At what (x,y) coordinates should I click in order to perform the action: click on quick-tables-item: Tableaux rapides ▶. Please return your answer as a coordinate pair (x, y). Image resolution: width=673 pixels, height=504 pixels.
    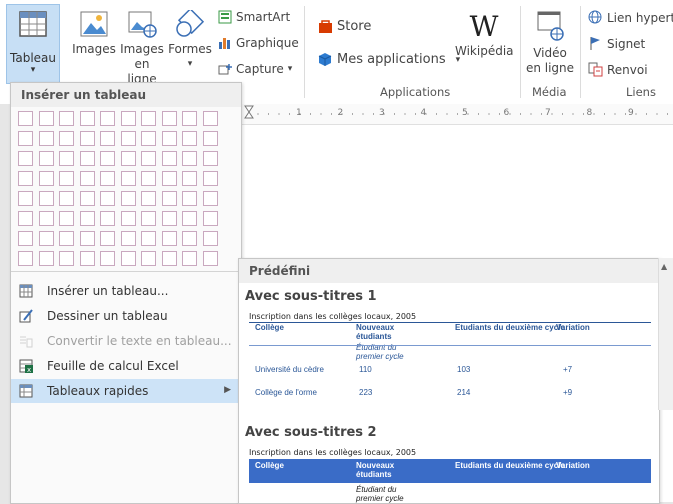
    Looking at the image, I should click on (126, 391).